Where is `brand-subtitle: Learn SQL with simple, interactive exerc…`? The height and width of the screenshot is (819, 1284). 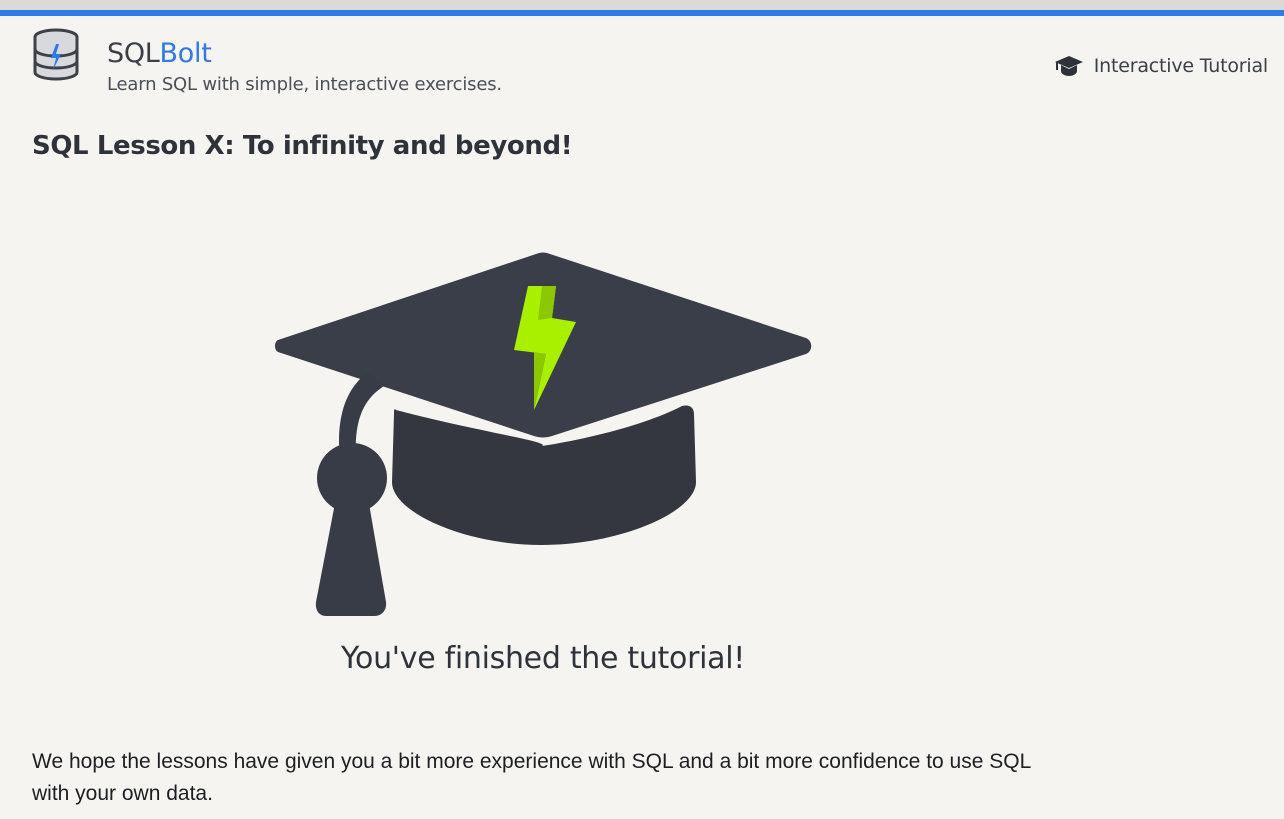 brand-subtitle: Learn SQL with simple, interactive exerc… is located at coordinates (304, 84).